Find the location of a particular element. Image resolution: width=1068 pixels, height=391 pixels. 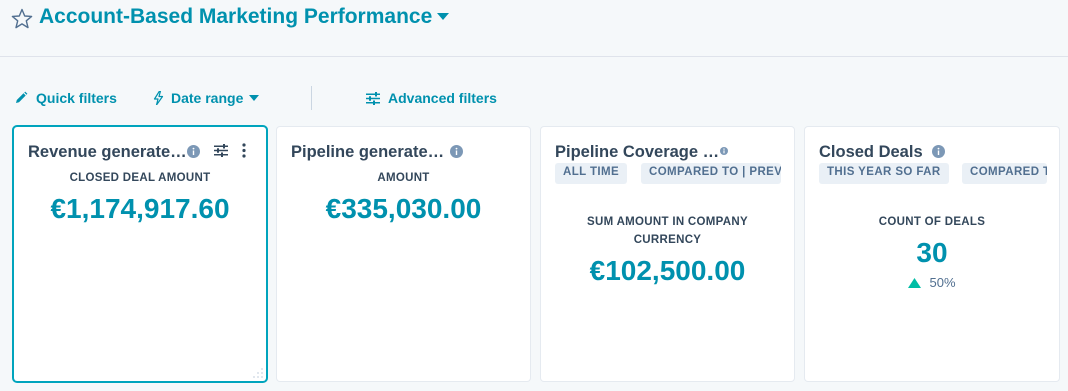

tag-comparison: COMPARED TO | PREV is located at coordinates (711, 173).